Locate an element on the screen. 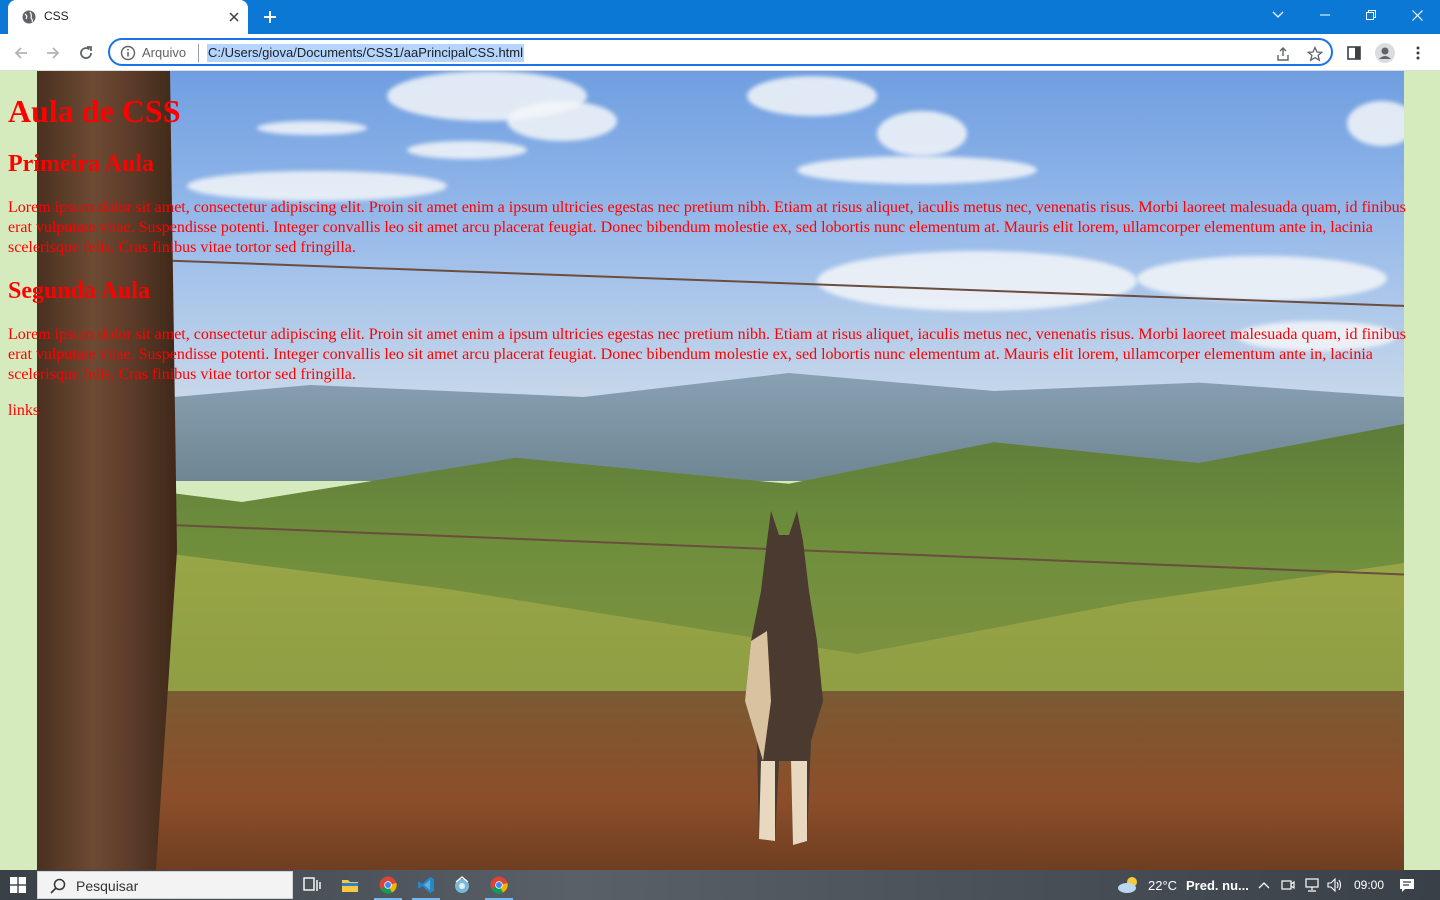 This screenshot has height=900, width=1440. minimize-button is located at coordinates (1325, 15).